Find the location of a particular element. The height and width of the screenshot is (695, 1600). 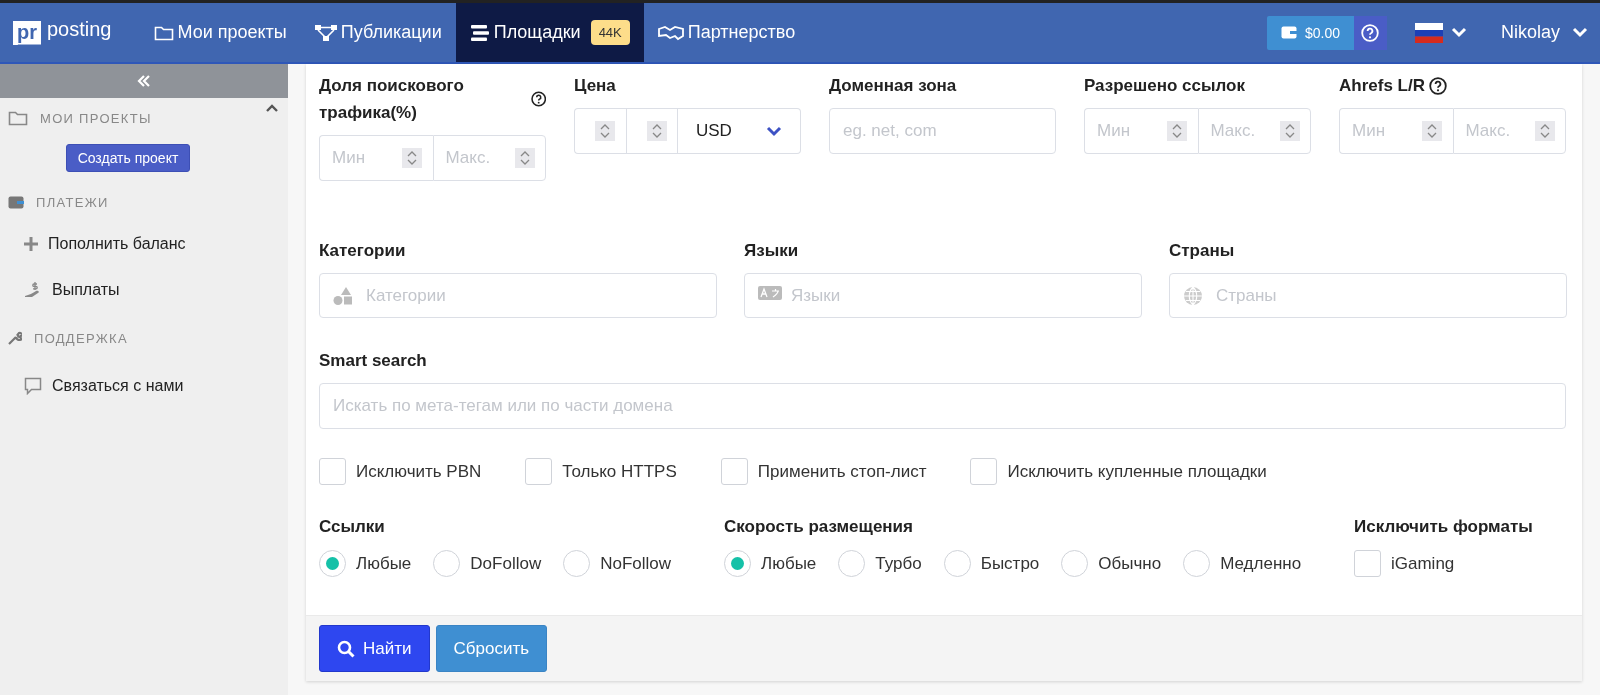

caret-up-icon is located at coordinates (272, 108).